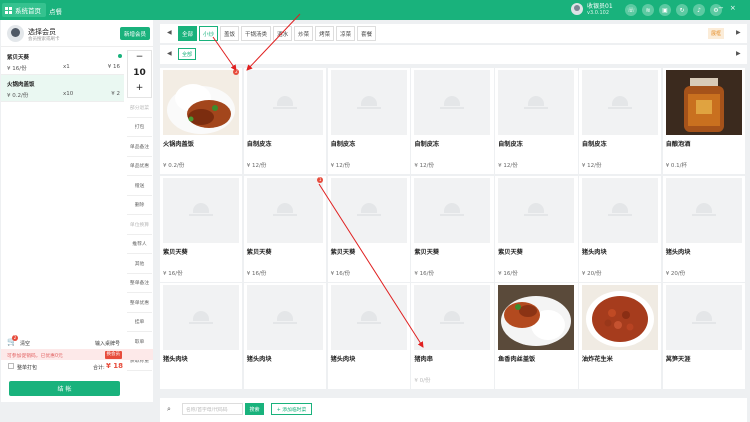 This screenshot has width=750, height=422. What do you see at coordinates (25, 343) in the screenshot?
I see `clear-button: 清空` at bounding box center [25, 343].